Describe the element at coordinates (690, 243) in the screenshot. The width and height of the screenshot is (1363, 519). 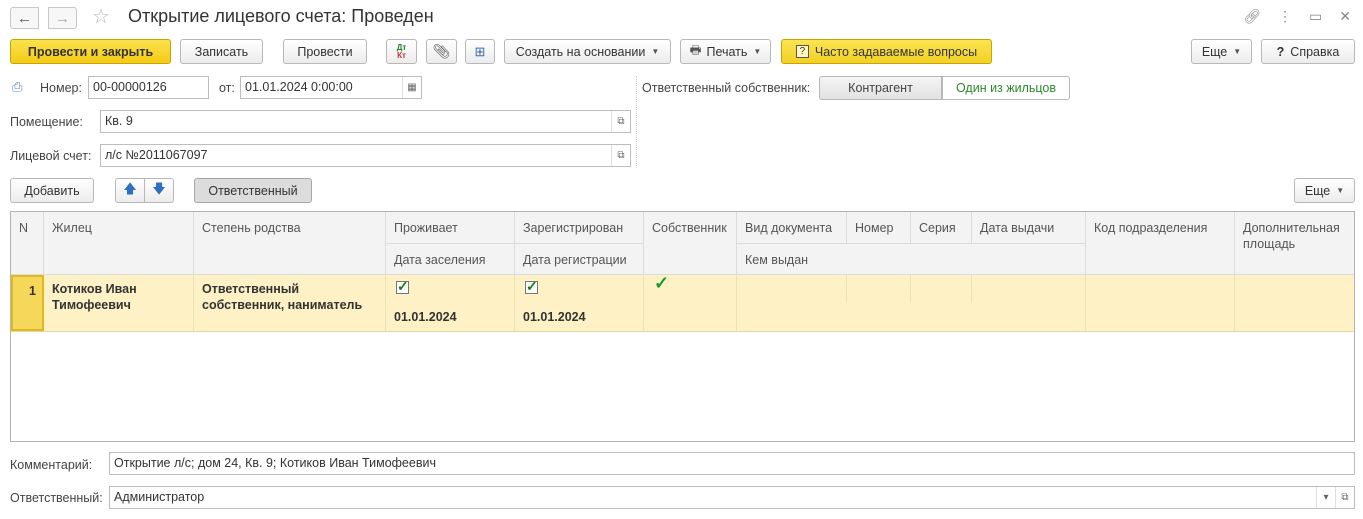
I see `header-owner: Собственник` at that location.